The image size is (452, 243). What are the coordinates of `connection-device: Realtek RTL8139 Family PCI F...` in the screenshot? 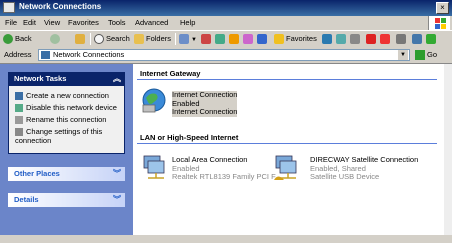 It's located at (227, 176).